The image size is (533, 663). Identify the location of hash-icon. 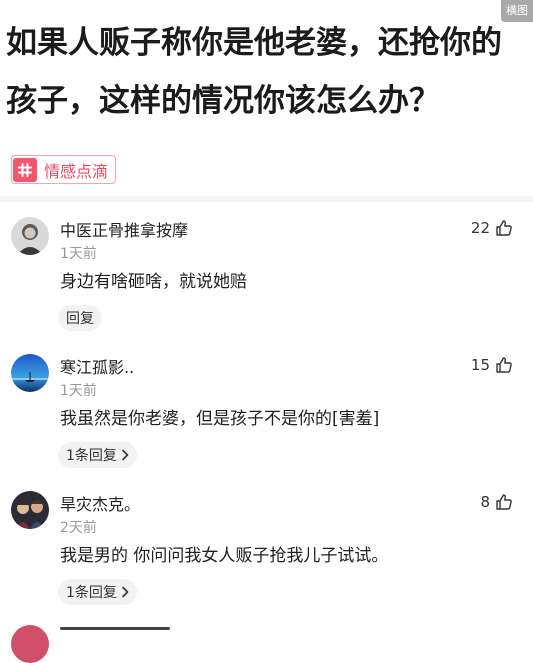
(25, 169).